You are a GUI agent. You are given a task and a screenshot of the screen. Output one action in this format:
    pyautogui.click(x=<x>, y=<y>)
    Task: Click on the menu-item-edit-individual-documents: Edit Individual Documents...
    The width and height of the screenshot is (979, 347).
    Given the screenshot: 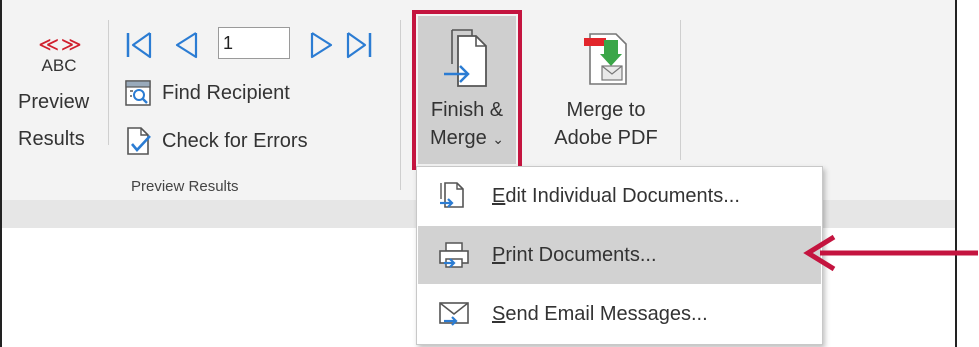 What is the action you would take?
    pyautogui.click(x=619, y=196)
    